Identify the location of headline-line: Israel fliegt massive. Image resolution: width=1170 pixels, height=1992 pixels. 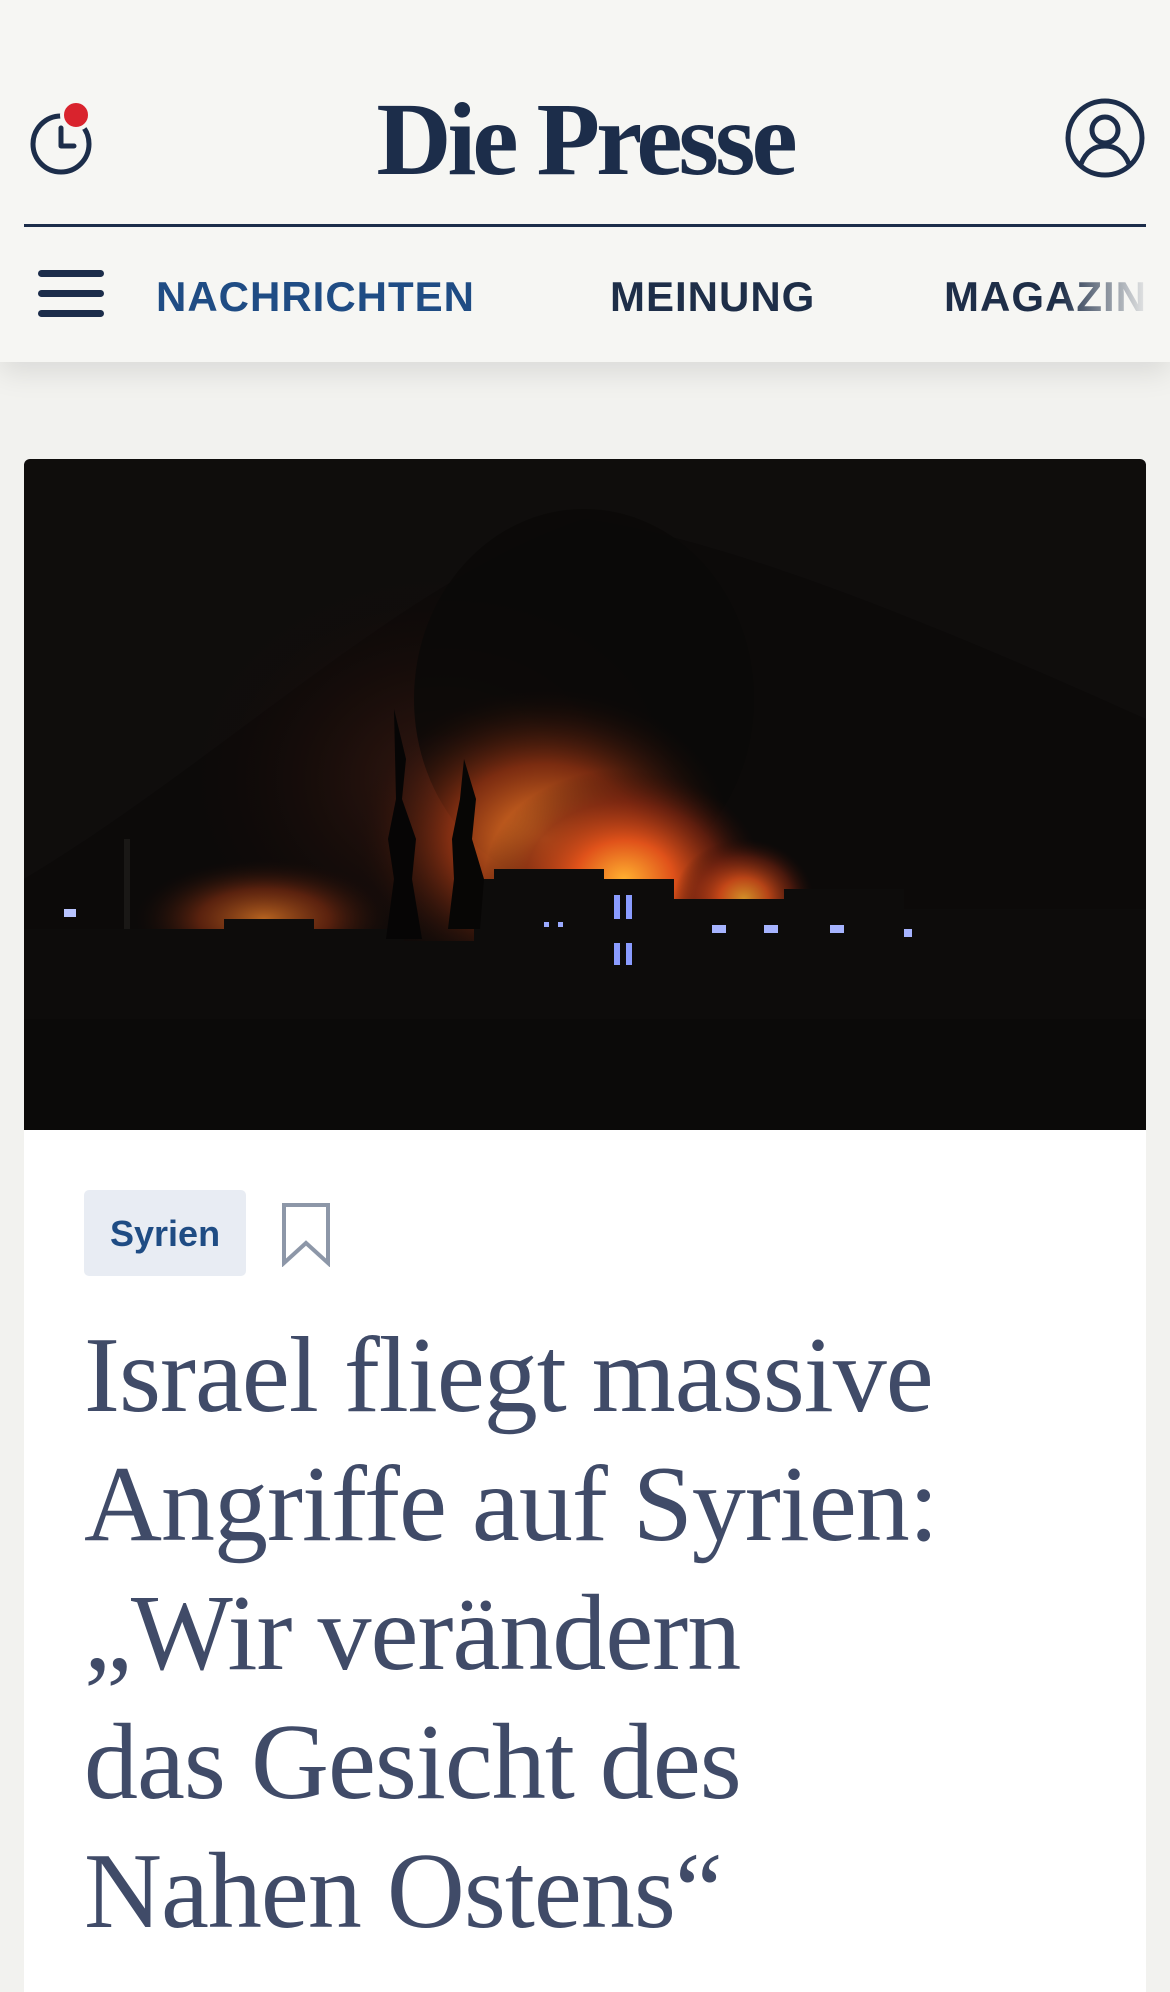
(509, 1375).